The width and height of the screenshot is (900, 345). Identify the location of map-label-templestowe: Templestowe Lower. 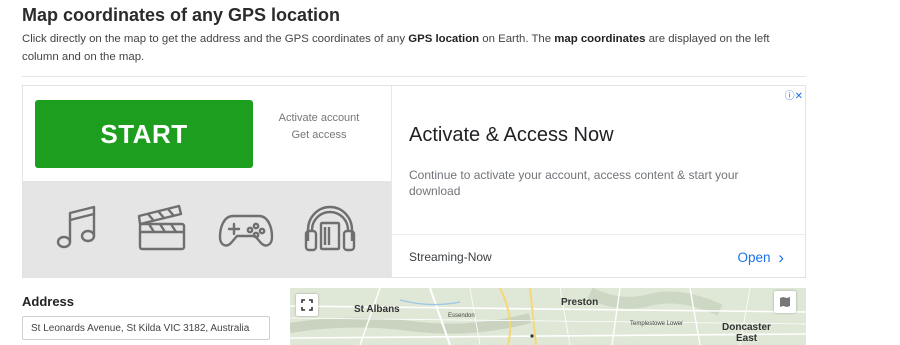
(657, 324).